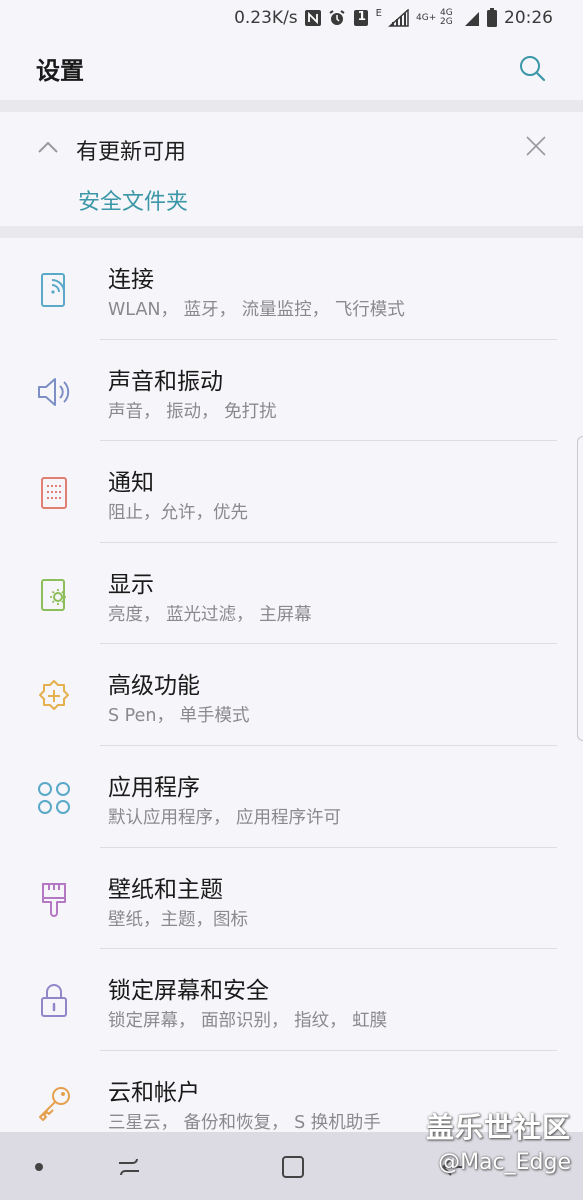  I want to click on item-subtitle: 三星云， 备份和恢复， S 换机助手, so click(244, 1122).